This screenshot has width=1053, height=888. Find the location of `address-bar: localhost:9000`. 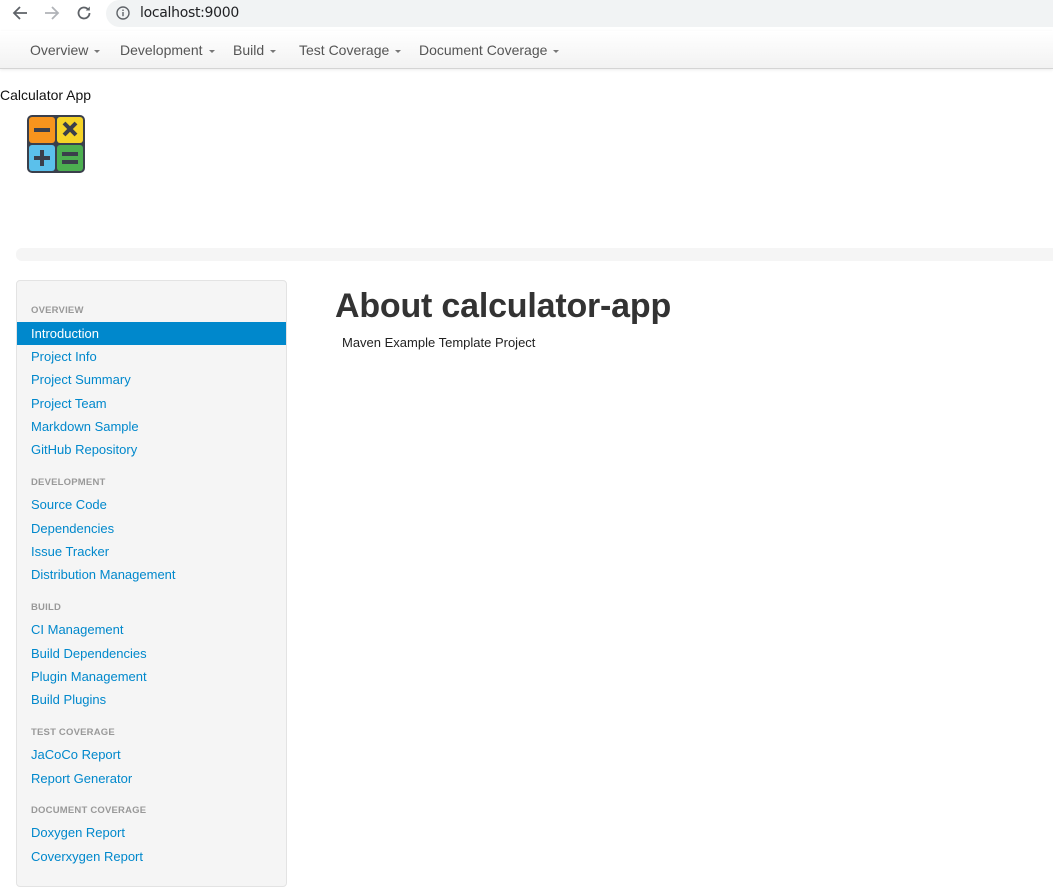

address-bar: localhost:9000 is located at coordinates (579, 13).